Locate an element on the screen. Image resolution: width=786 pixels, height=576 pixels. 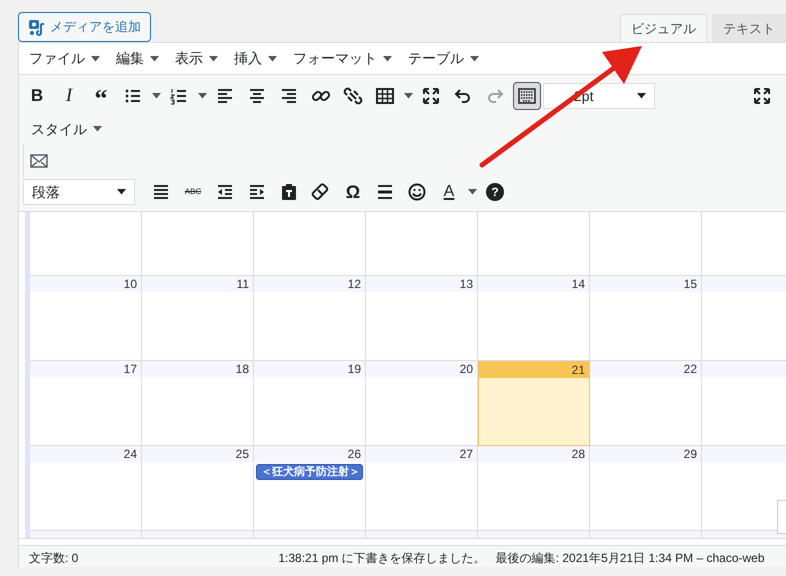
clipboard-icon is located at coordinates (289, 192).